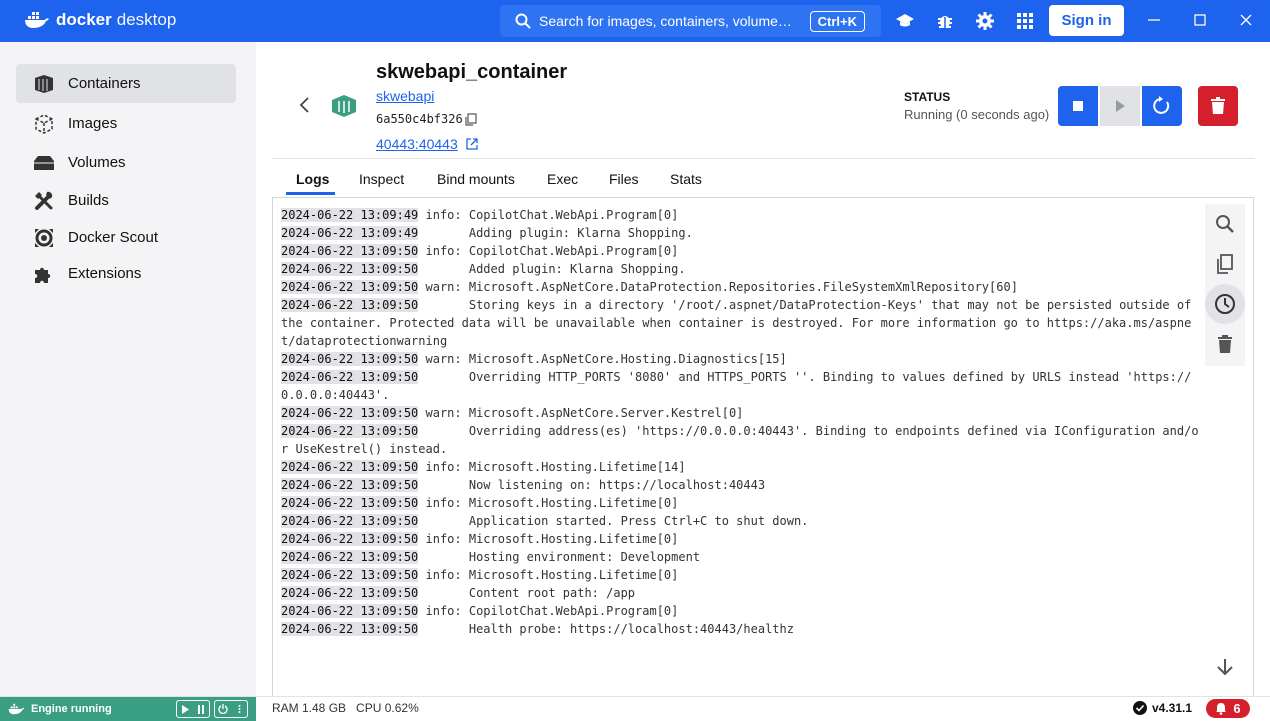 This screenshot has width=1270, height=721. I want to click on settings-gear-icon, so click(985, 21).